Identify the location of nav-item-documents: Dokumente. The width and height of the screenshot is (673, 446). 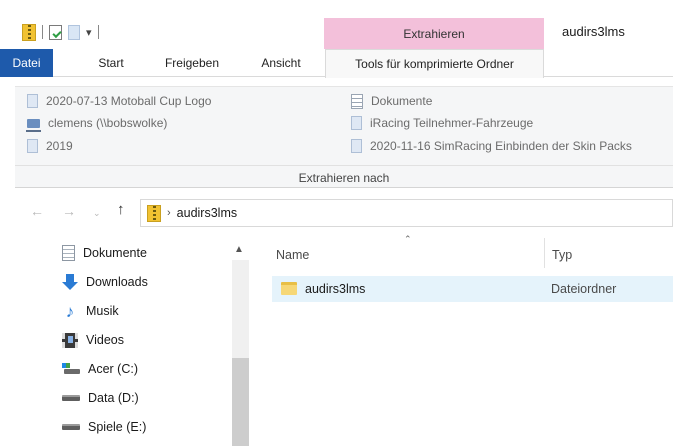
(104, 253).